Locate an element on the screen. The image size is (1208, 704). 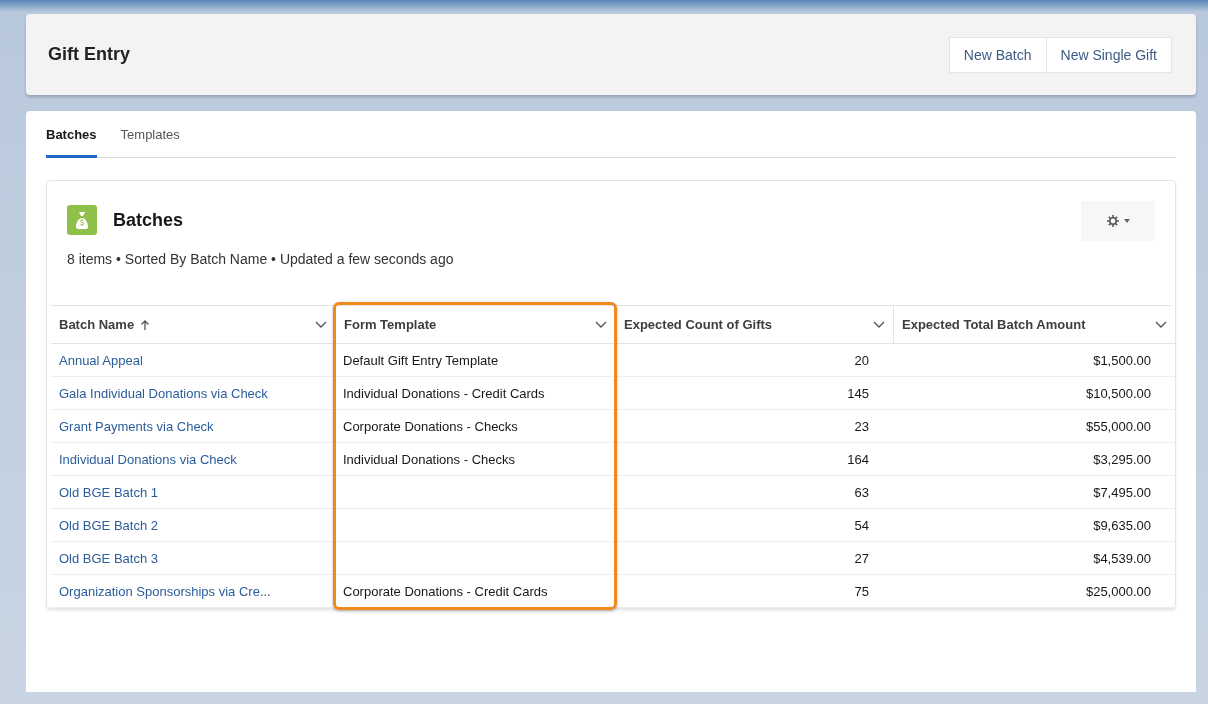
column-label: Batch Name is located at coordinates (97, 324).